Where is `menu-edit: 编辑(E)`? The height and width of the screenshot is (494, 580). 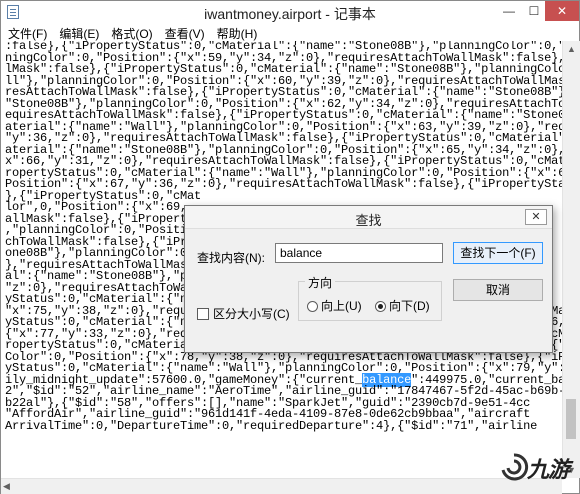 menu-edit: 编辑(E) is located at coordinates (78, 32).